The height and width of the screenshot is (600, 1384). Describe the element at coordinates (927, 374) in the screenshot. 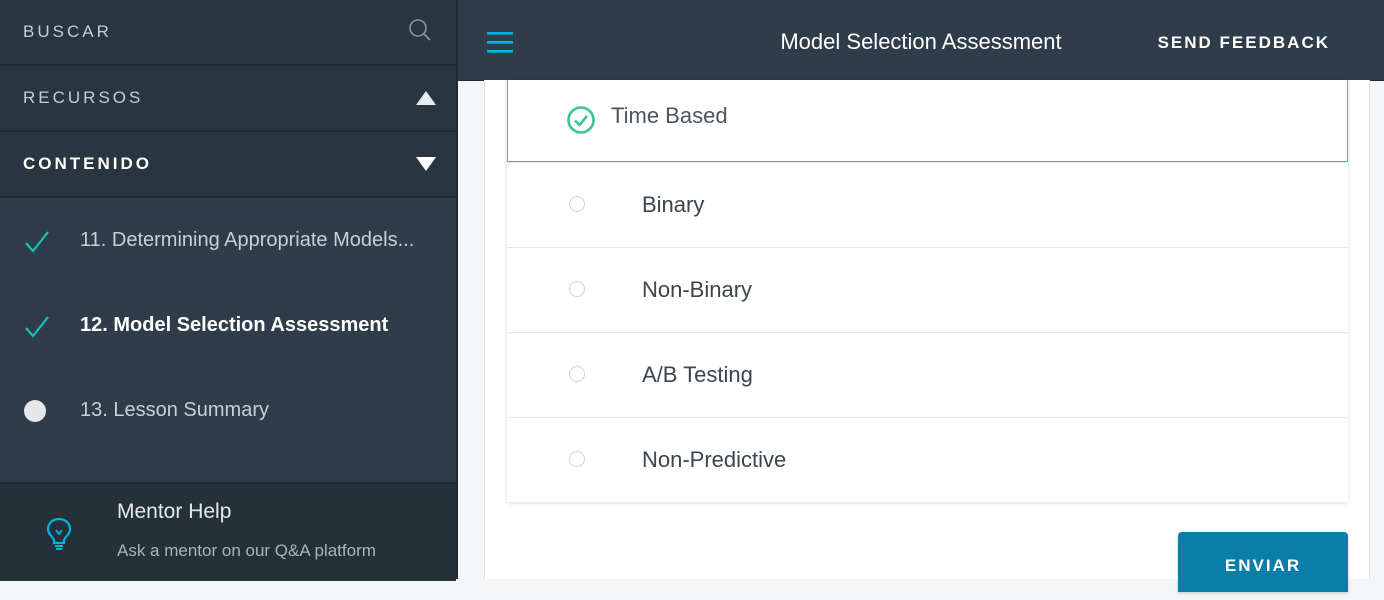

I see `option-ab-testing: A/B Testing` at that location.